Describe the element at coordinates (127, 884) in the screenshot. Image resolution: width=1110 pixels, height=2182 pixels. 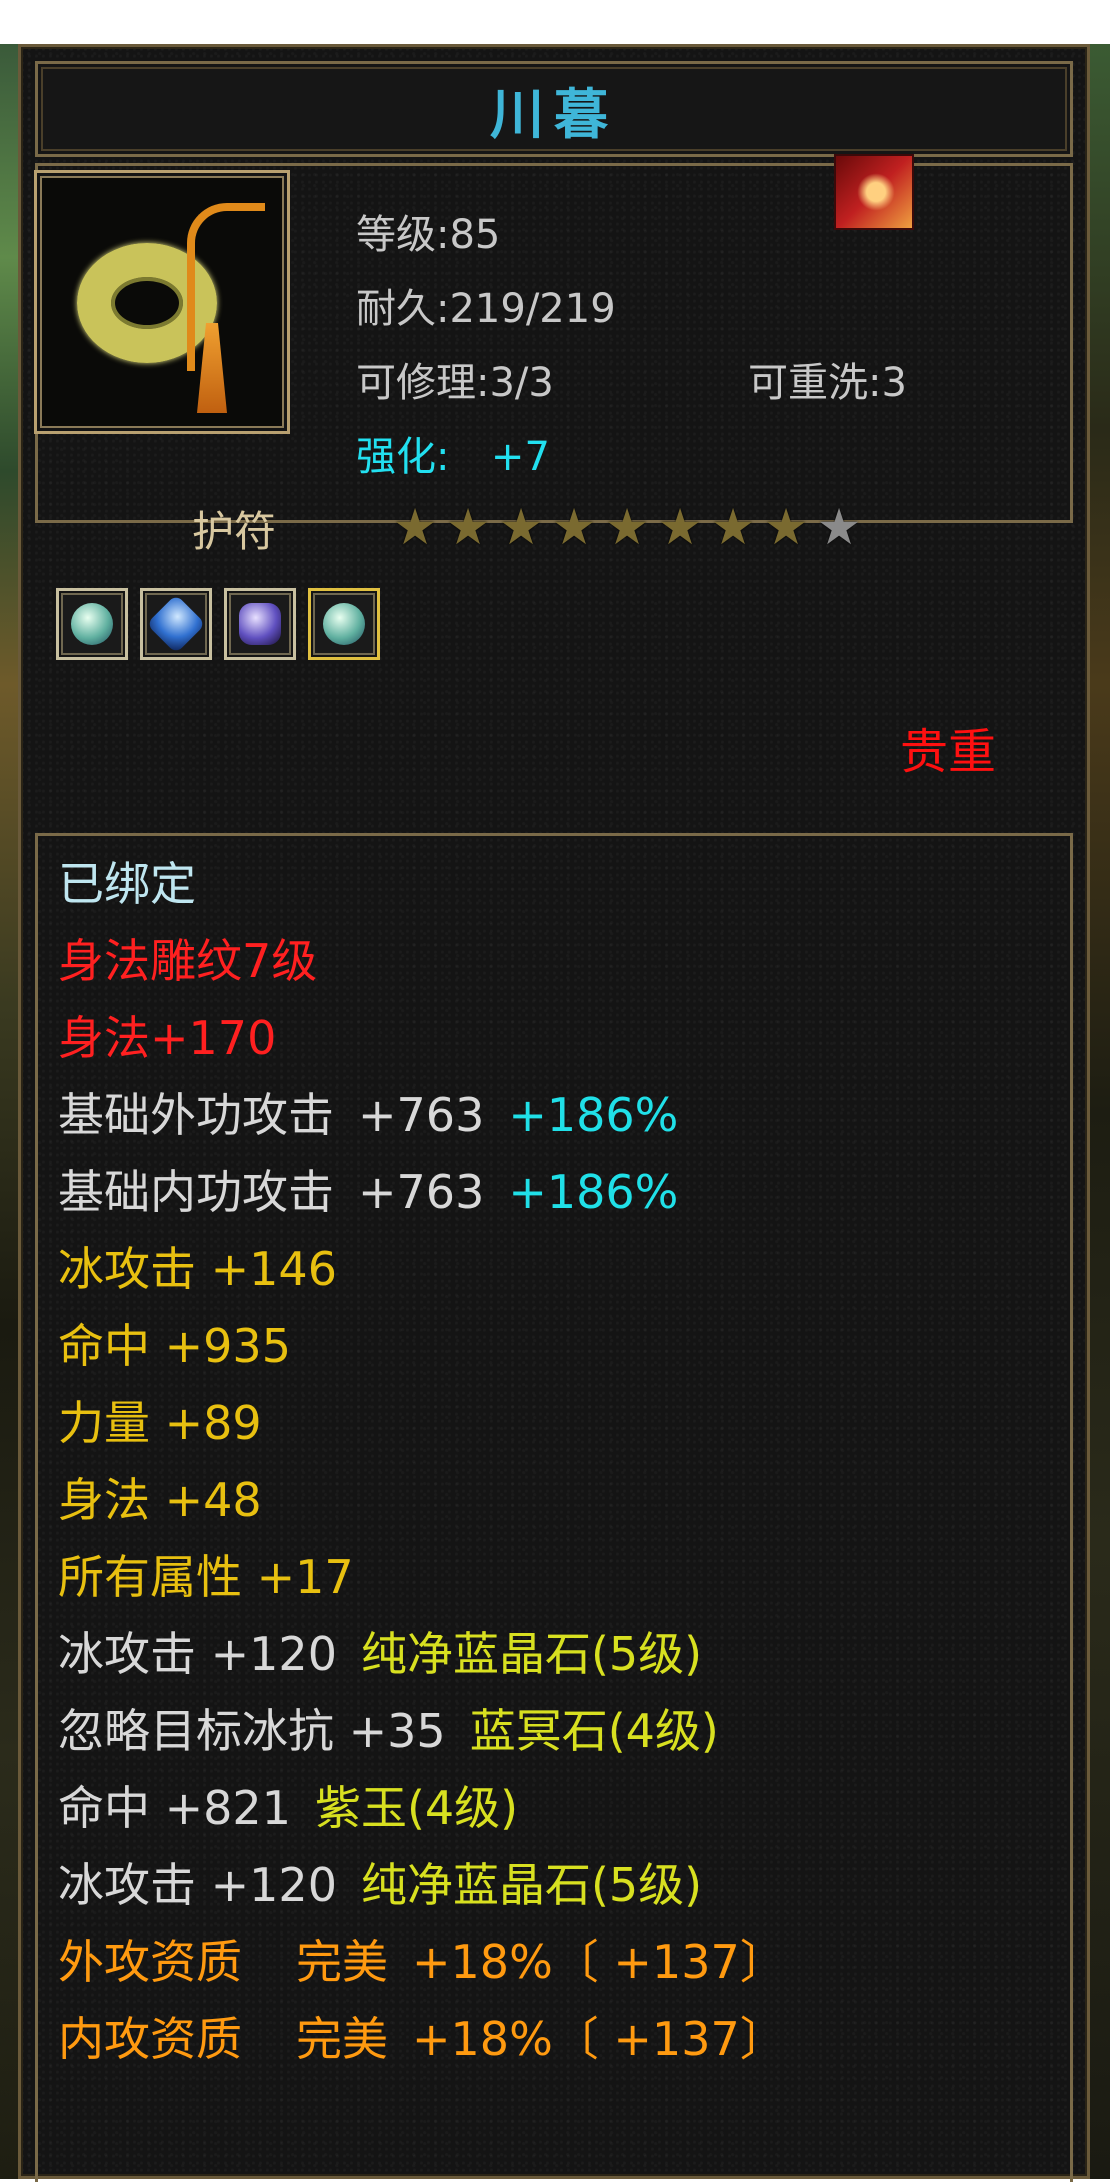
I see `bound-status: 已绑定` at that location.